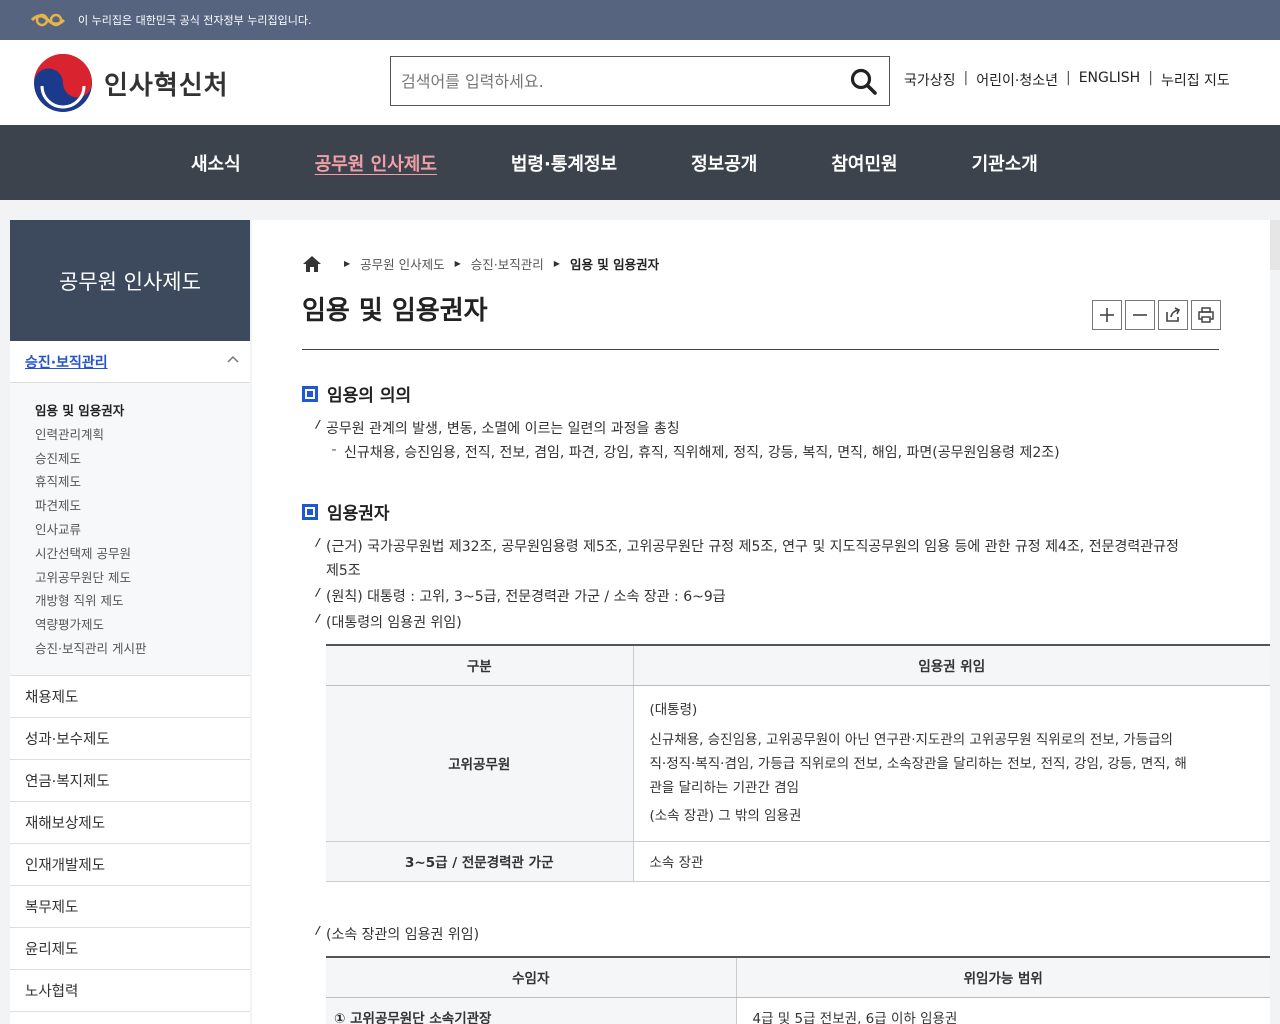  I want to click on zoom-out-button, so click(1140, 315).